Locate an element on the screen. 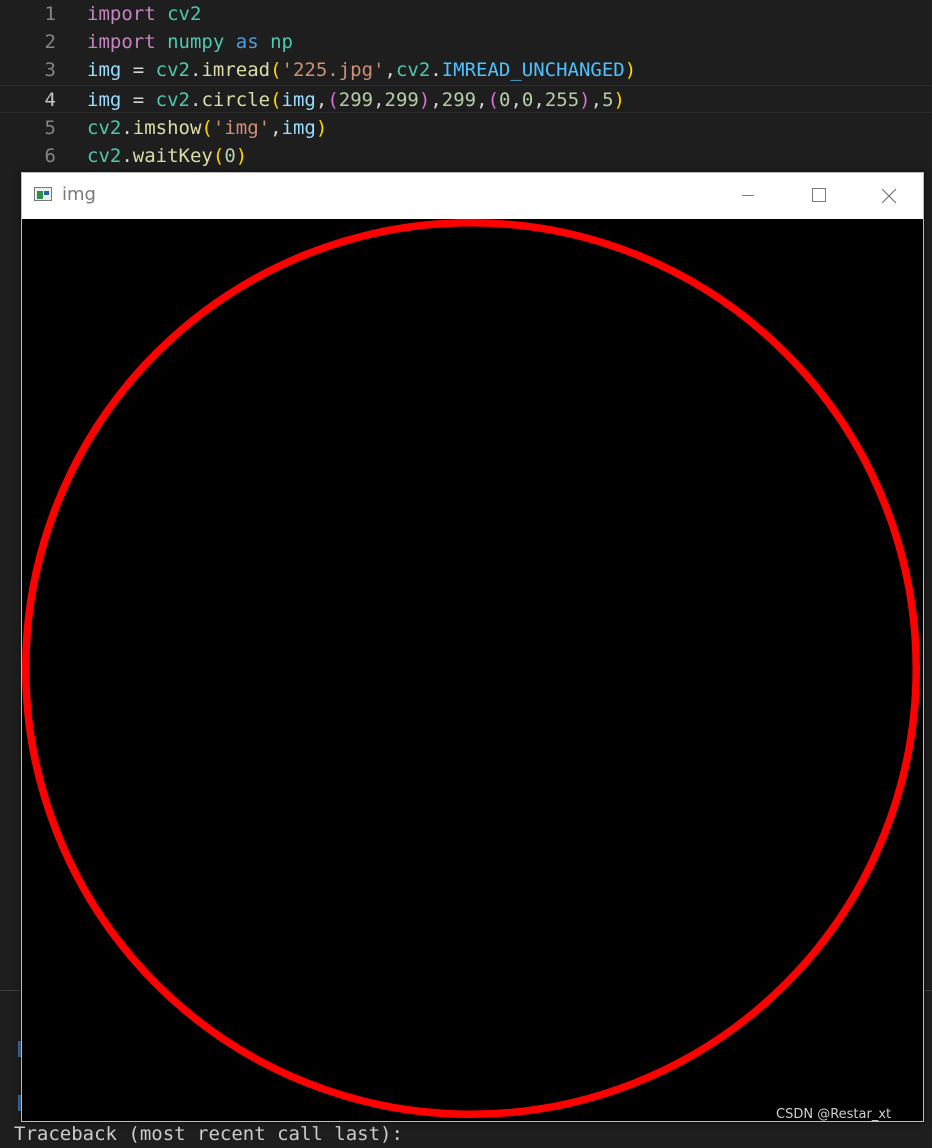 The height and width of the screenshot is (1148, 932). code-token: 5 is located at coordinates (608, 100).